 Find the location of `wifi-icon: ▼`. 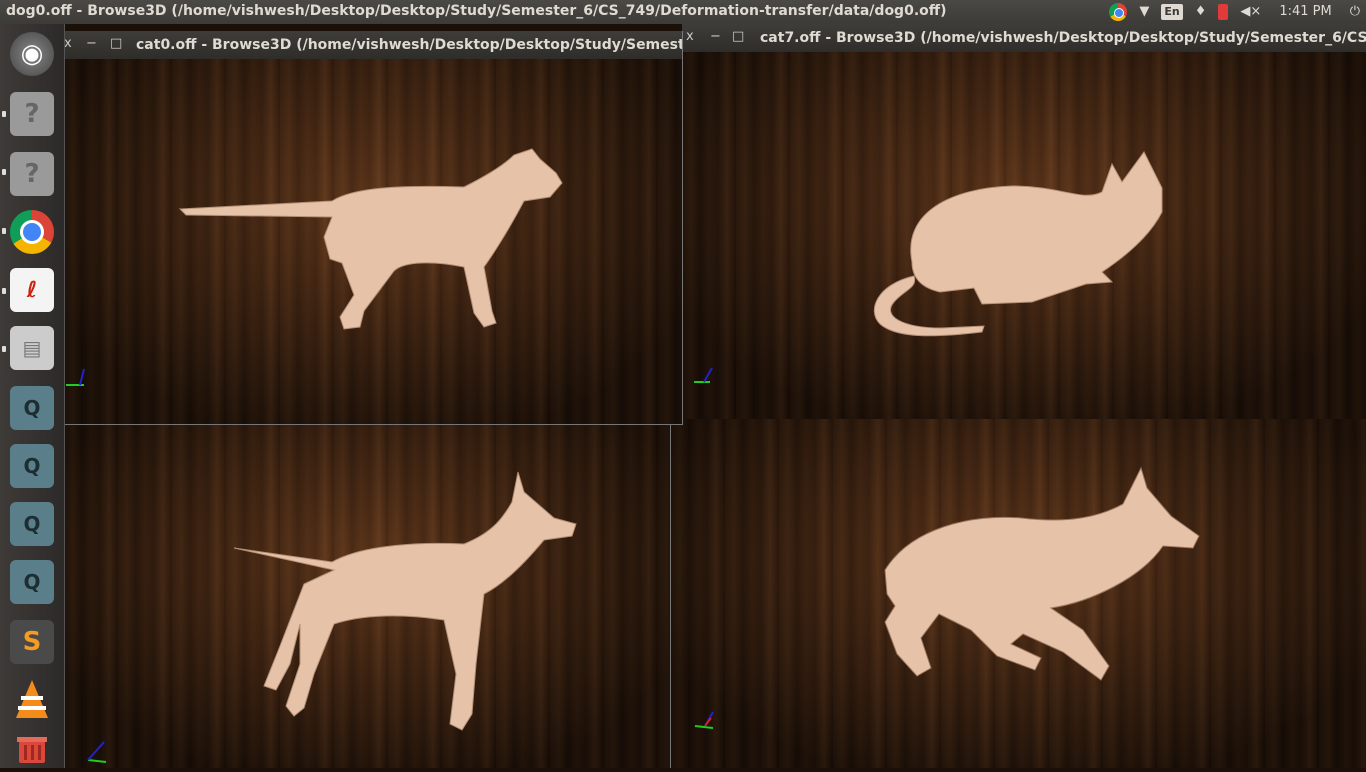

wifi-icon: ▼ is located at coordinates (1144, 12).